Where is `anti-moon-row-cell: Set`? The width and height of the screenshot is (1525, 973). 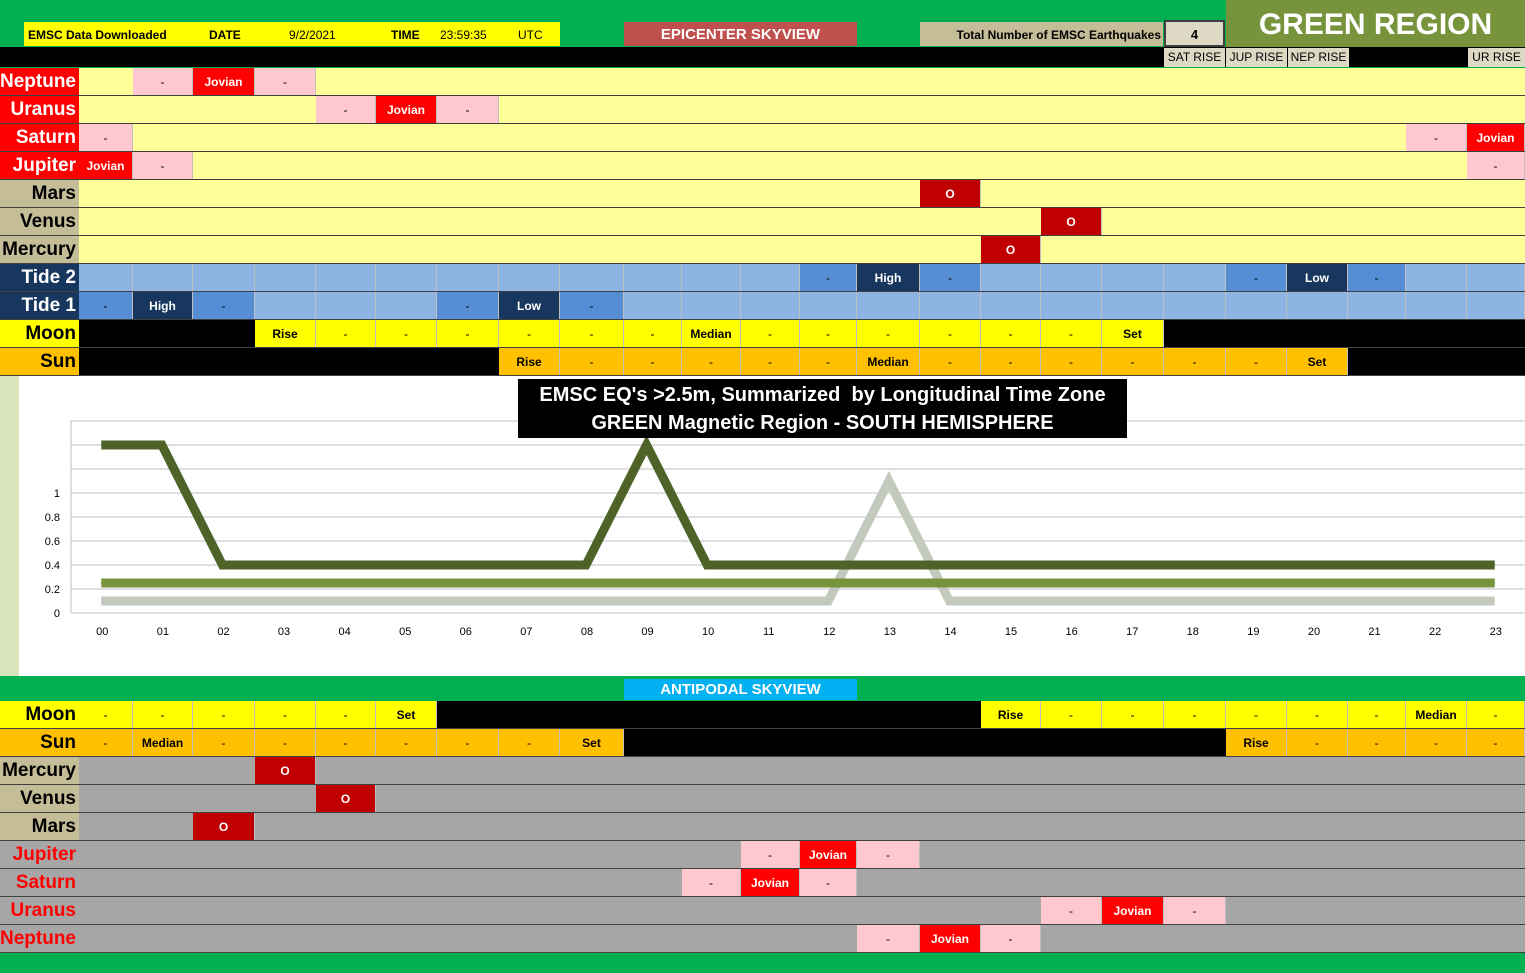
anti-moon-row-cell: Set is located at coordinates (406, 714).